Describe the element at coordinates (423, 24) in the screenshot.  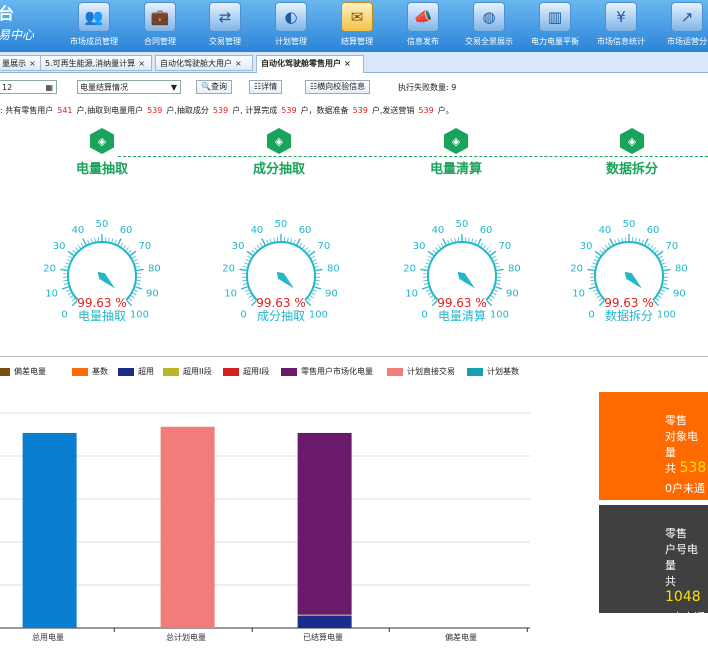
I see `nav-item: 📣 信息发布` at that location.